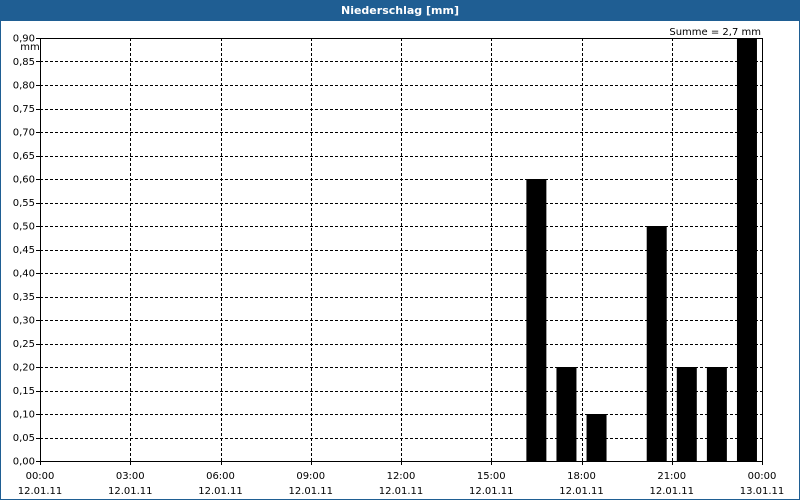  Describe the element at coordinates (24, 62) in the screenshot. I see `y-tick-label: 0,85` at that location.